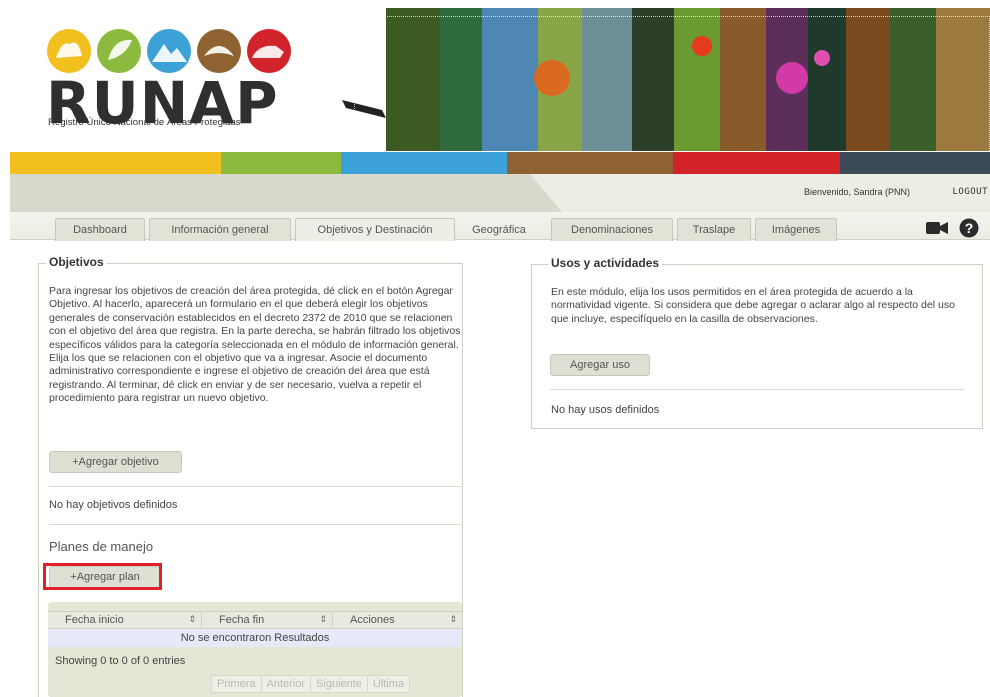 This screenshot has width=990, height=697. I want to click on table-info: Showing 0 to 0 of 0 entries, so click(120, 661).